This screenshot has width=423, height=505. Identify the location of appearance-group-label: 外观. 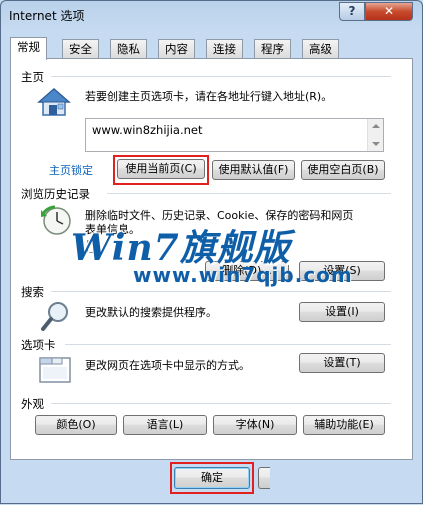
(32, 404).